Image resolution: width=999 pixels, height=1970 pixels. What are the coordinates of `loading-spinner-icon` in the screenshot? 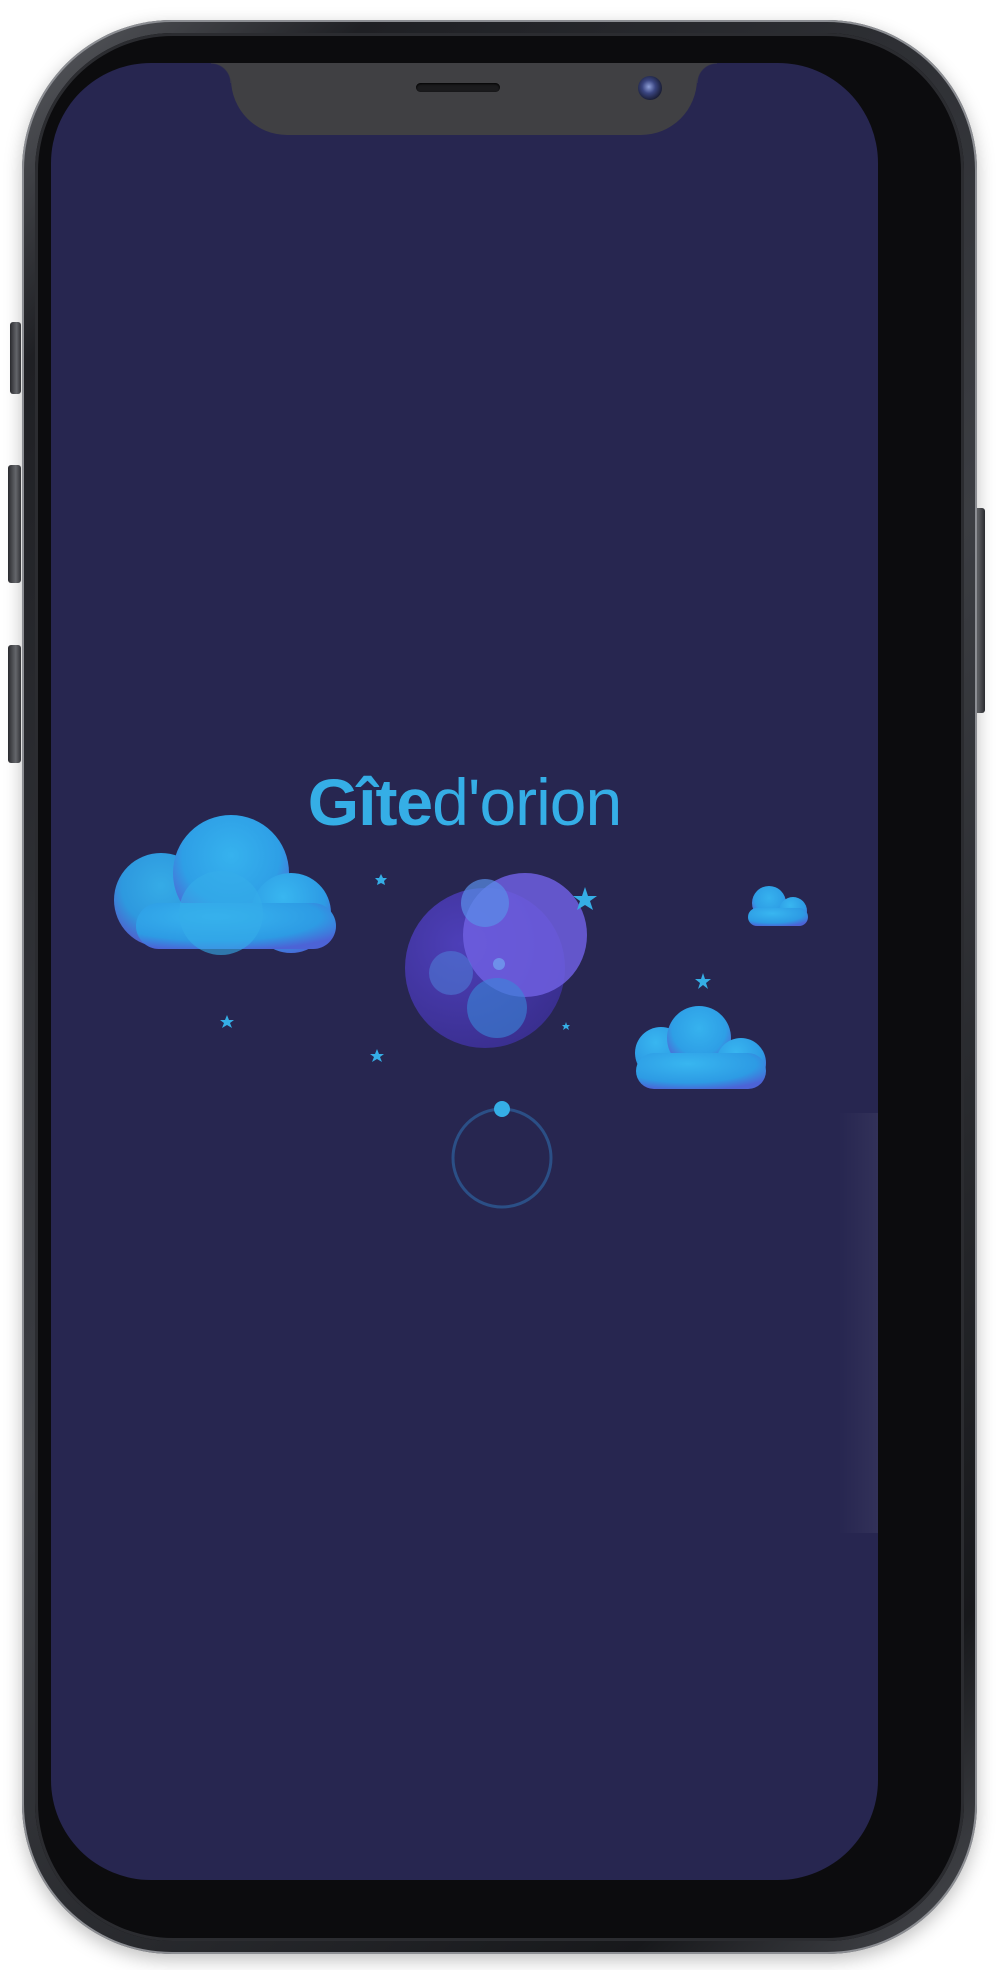 It's located at (502, 1155).